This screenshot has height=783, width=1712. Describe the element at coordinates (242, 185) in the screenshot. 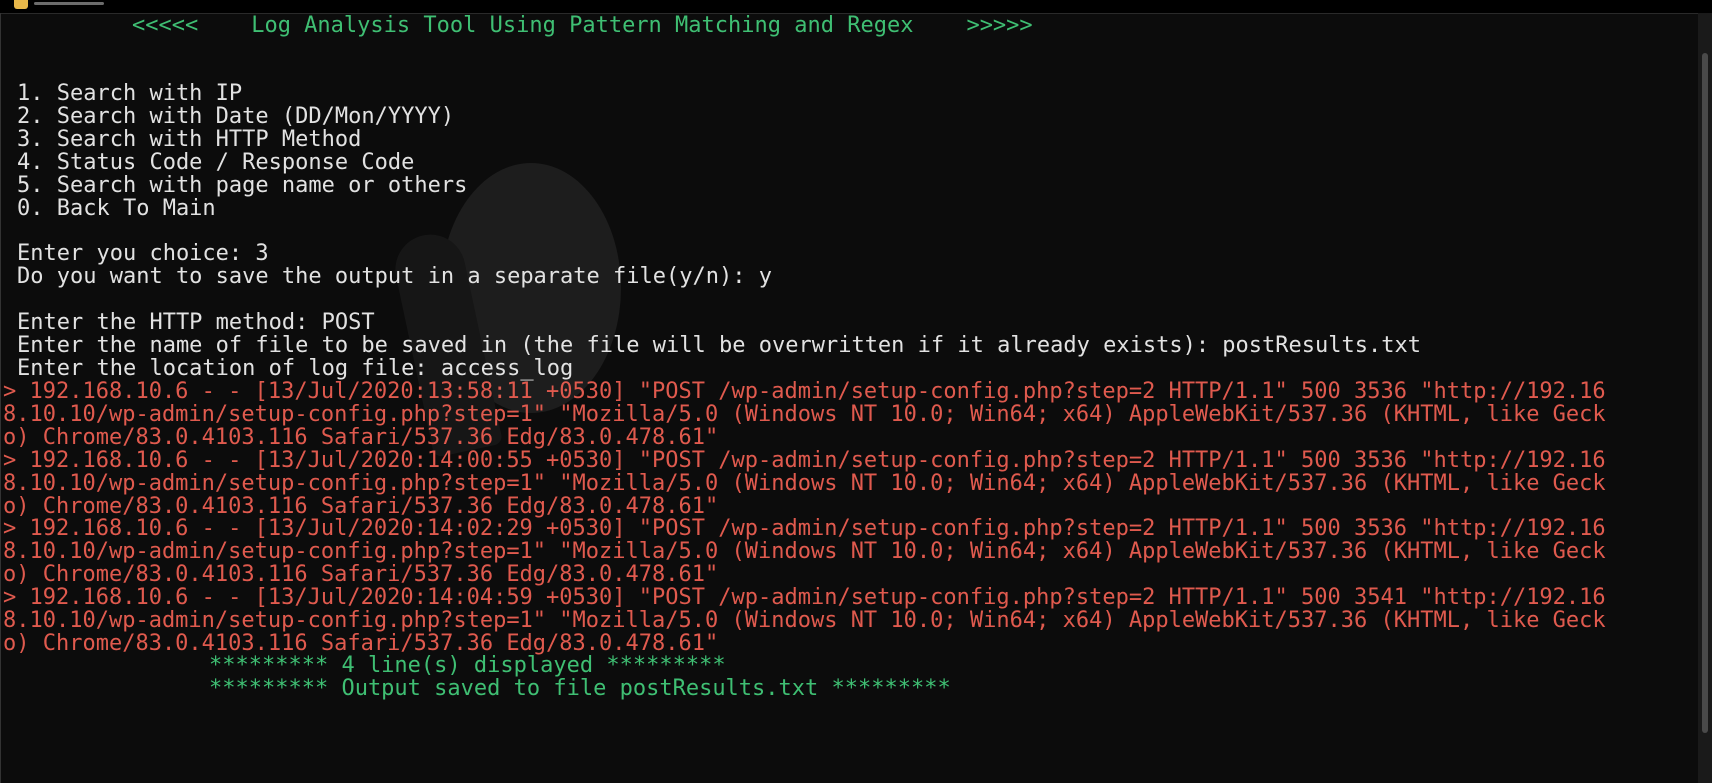

I see `menu-item-page-name: 5. Search with page name or others` at that location.